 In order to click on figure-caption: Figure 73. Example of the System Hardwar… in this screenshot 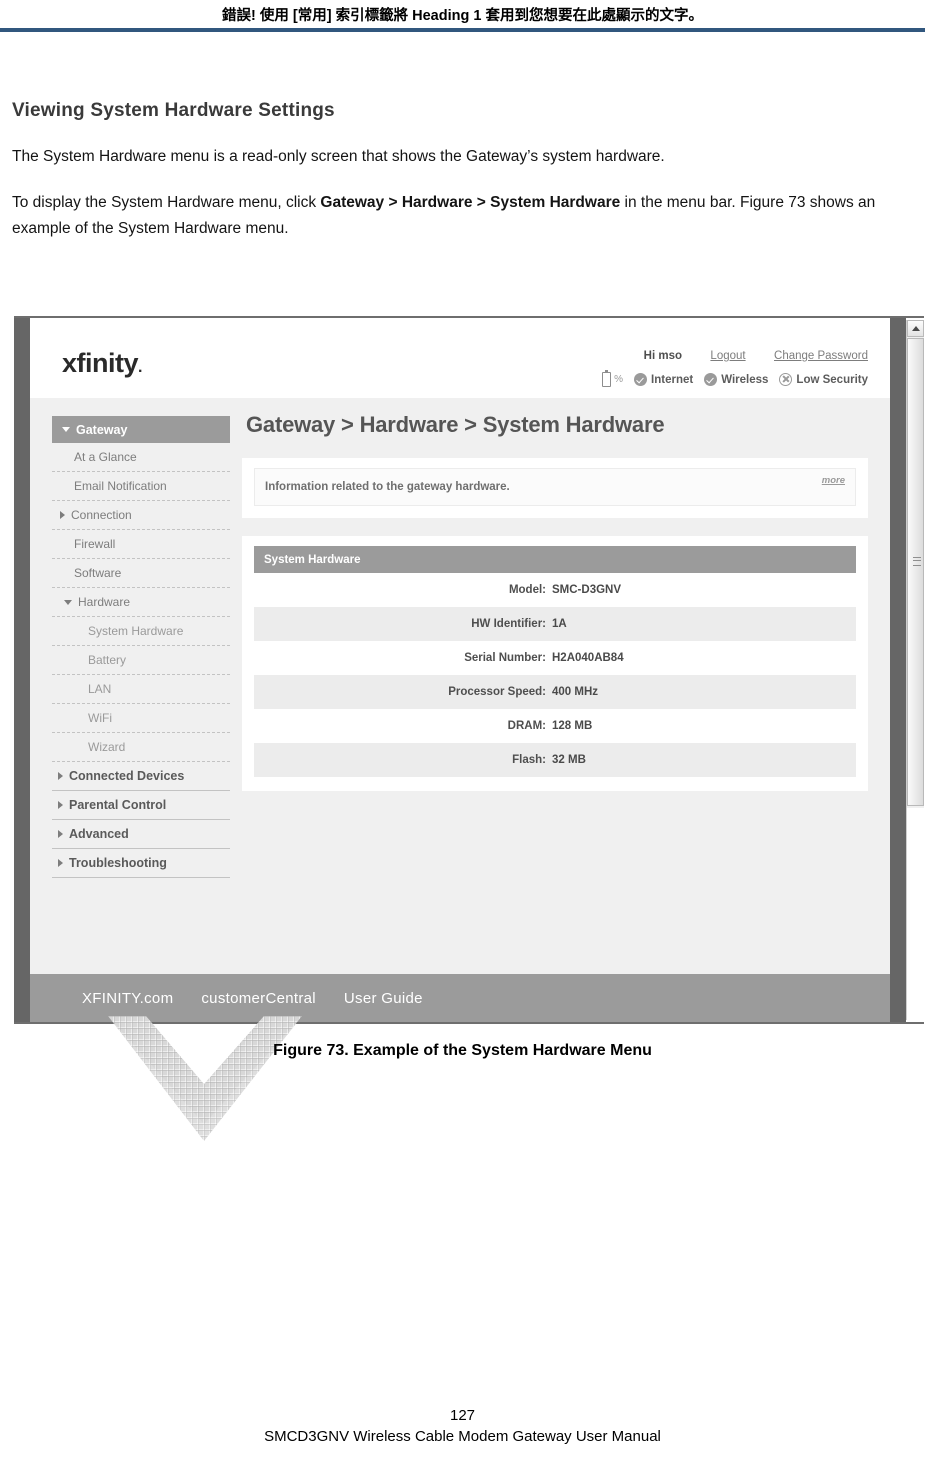, I will do `click(462, 1050)`.